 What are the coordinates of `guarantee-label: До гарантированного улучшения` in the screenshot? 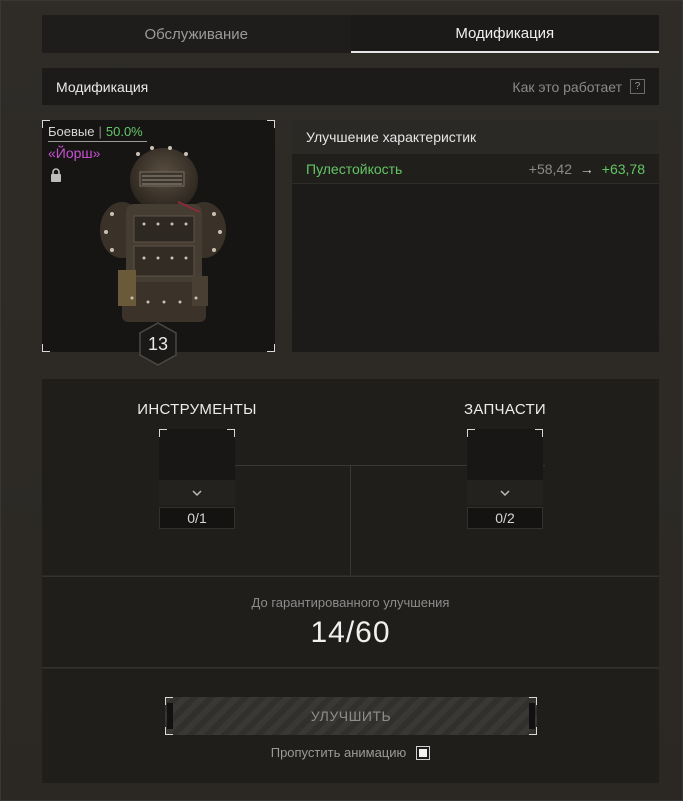 It's located at (350, 602).